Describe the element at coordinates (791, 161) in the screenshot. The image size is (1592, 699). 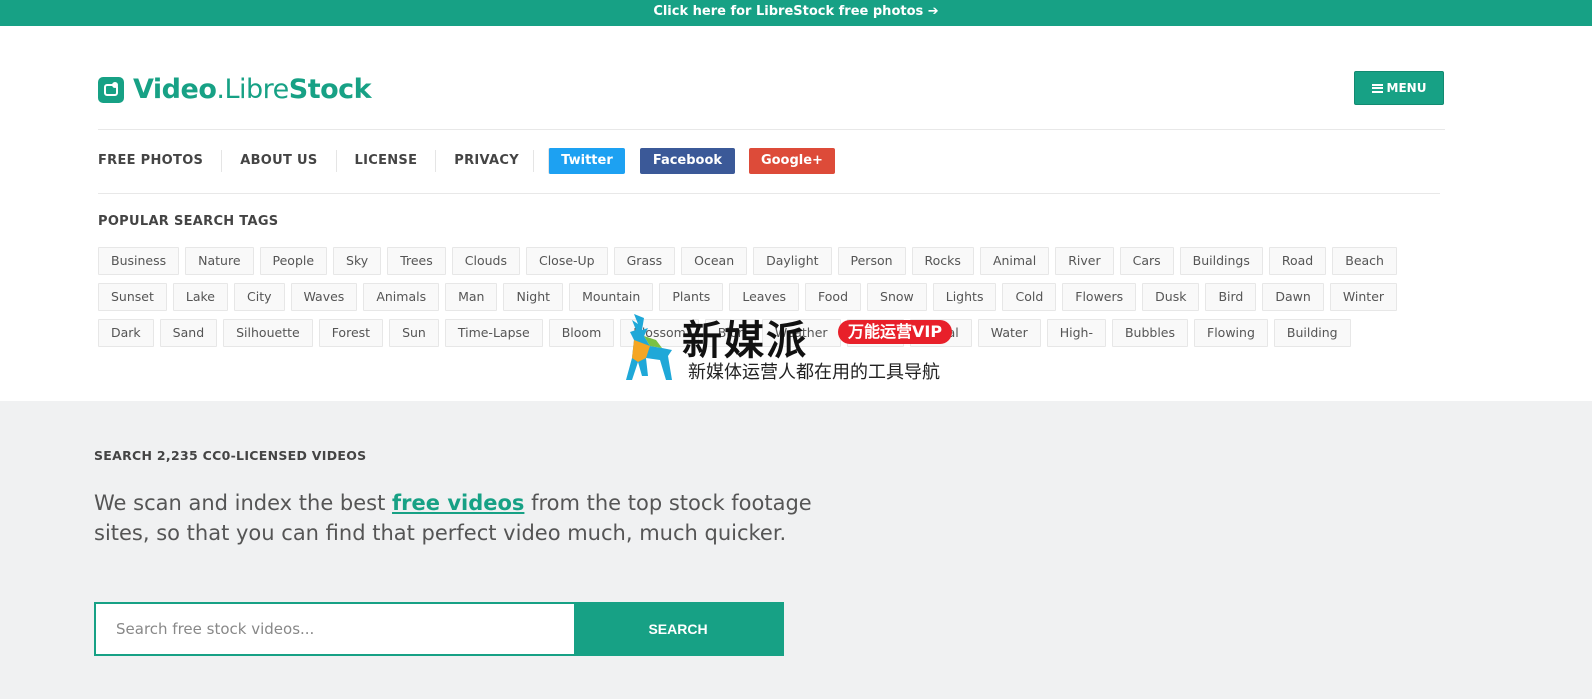
I see `google-plus-button: Google+` at that location.